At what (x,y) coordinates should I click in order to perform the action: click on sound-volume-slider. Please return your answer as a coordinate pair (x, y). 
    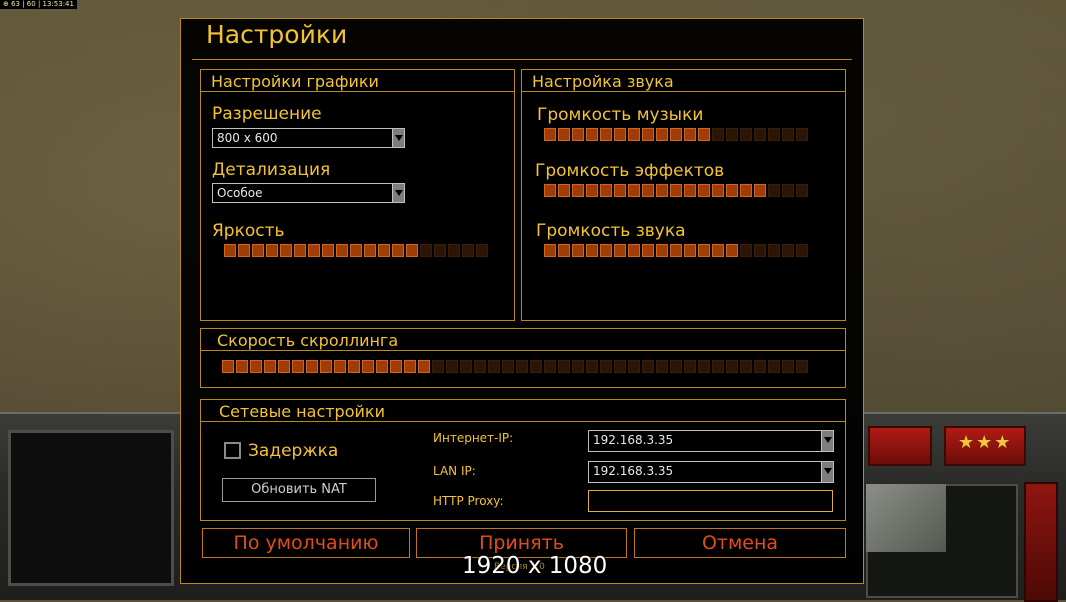
    Looking at the image, I should click on (676, 250).